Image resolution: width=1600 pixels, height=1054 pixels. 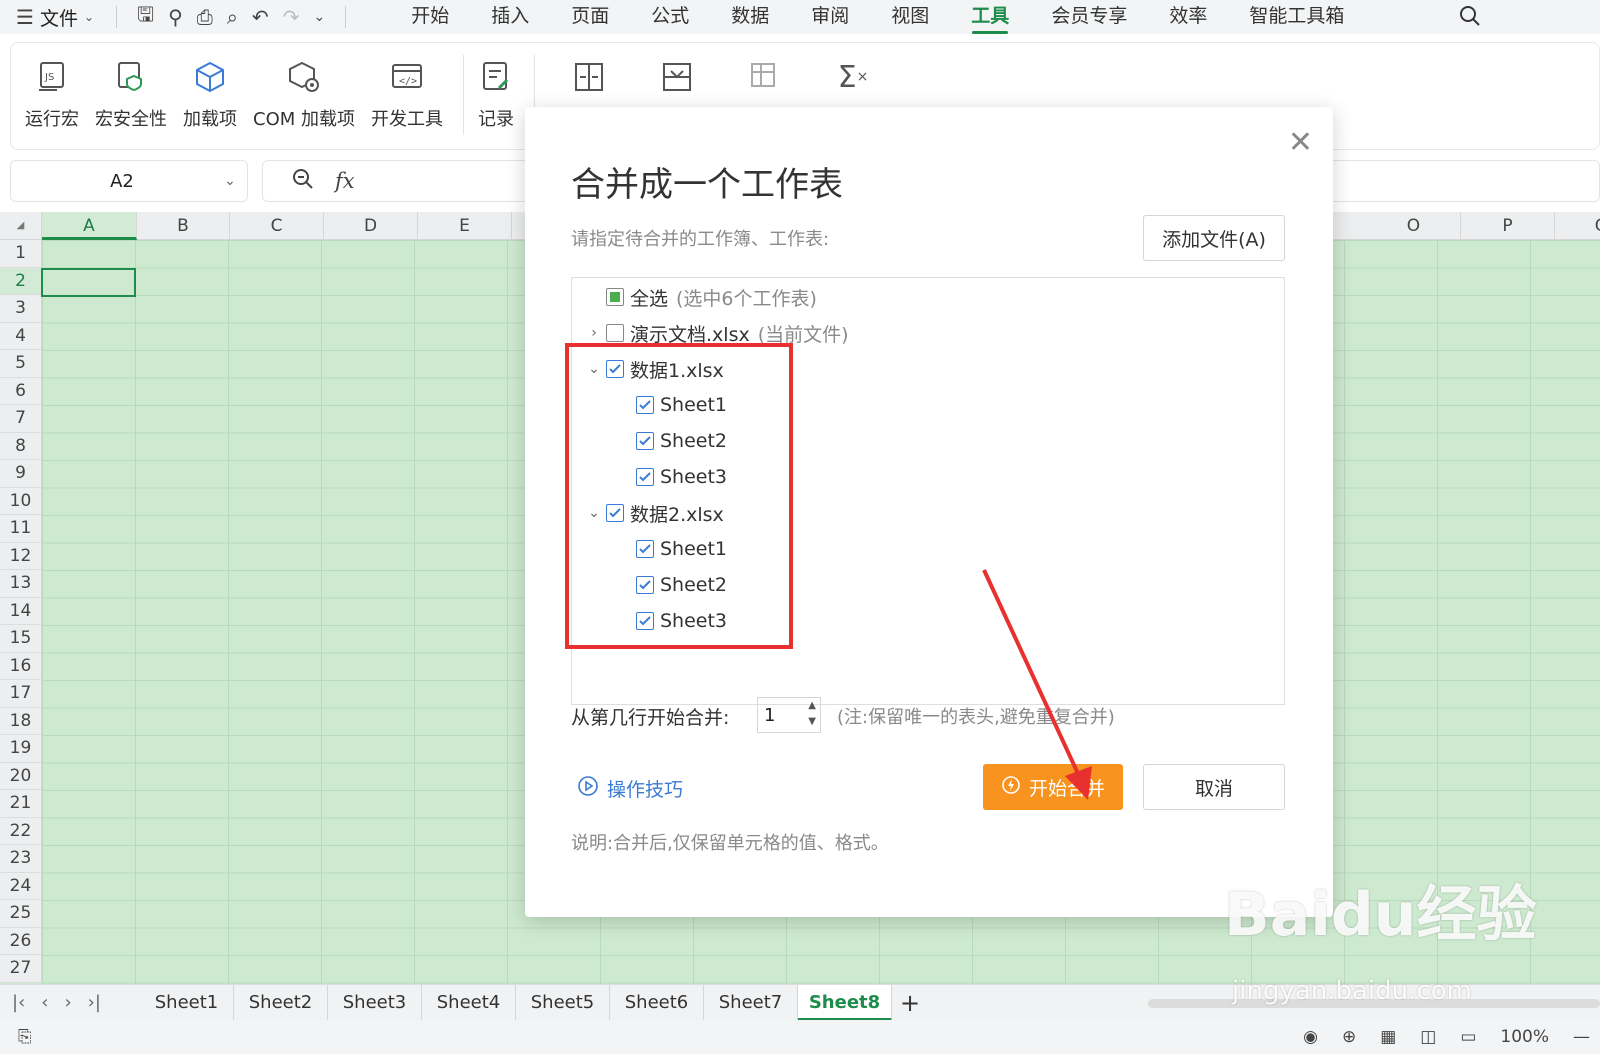 What do you see at coordinates (20, 886) in the screenshot?
I see `row-header-24: 24` at bounding box center [20, 886].